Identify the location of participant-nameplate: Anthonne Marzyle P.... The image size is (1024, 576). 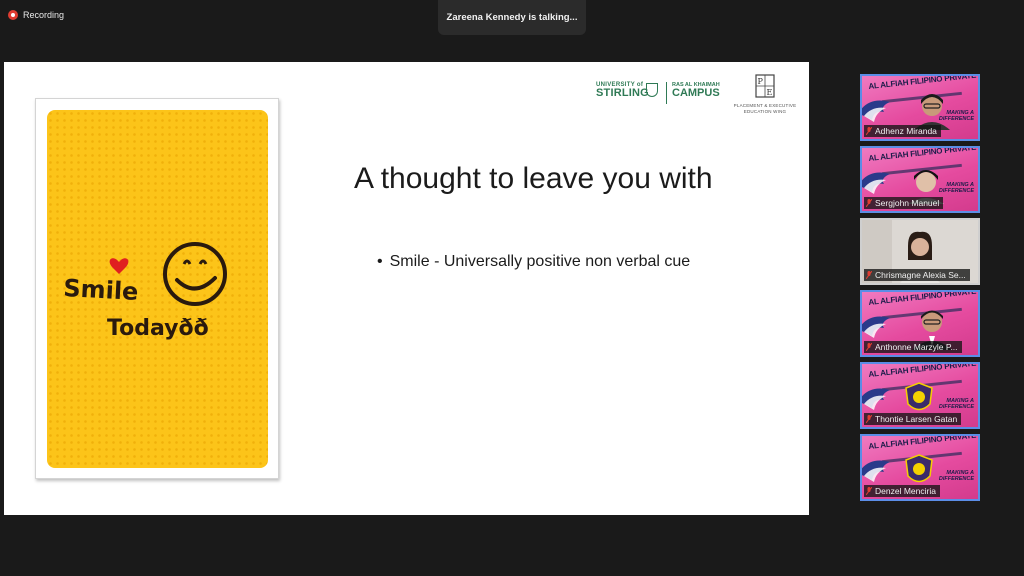
(913, 347).